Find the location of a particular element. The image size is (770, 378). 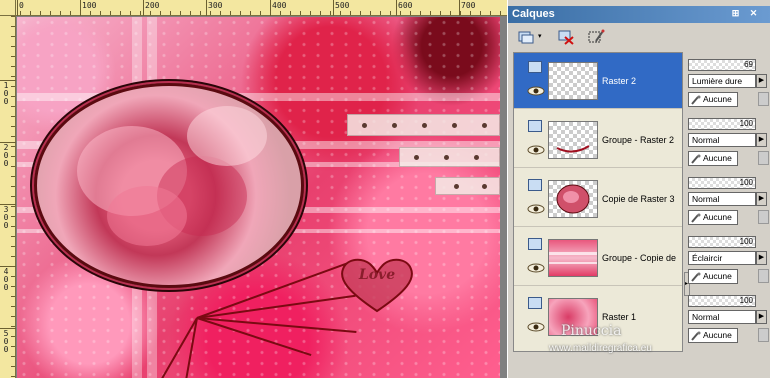

layer-row: Copie de Raster 3 is located at coordinates (598, 199).